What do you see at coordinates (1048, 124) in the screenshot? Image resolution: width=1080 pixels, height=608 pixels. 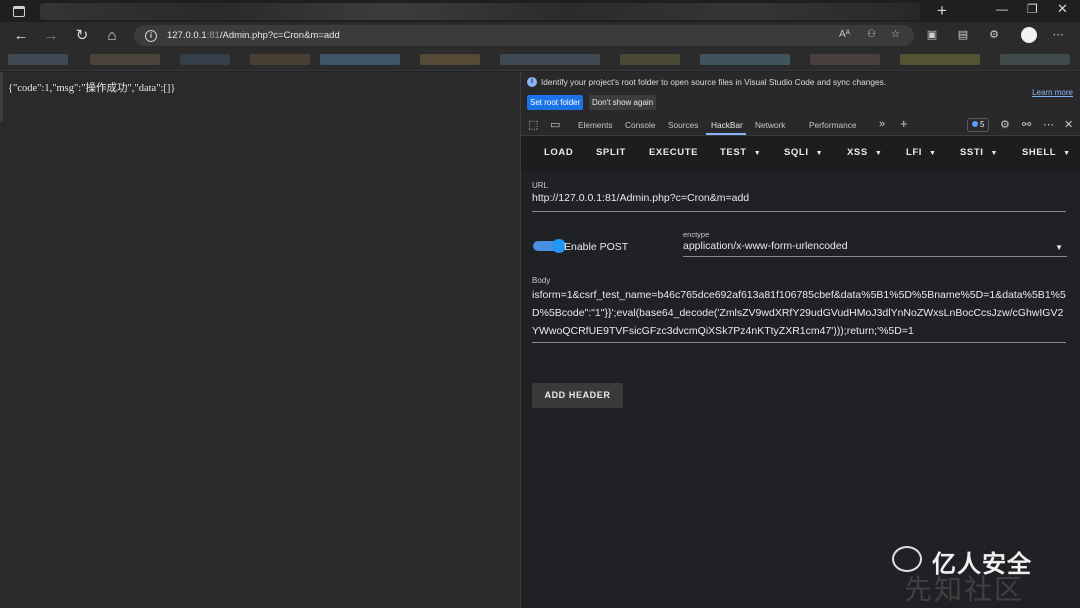 I see `more-options-icon: ⋯` at bounding box center [1048, 124].